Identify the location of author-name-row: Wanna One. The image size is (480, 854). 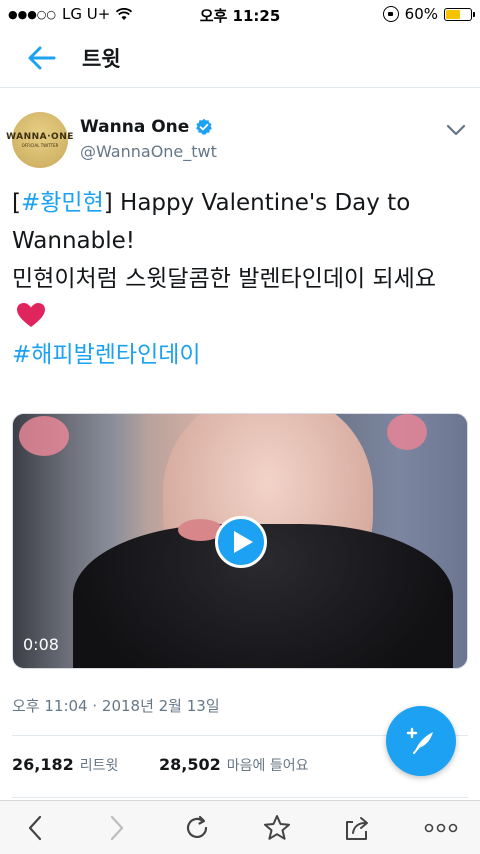
(146, 127).